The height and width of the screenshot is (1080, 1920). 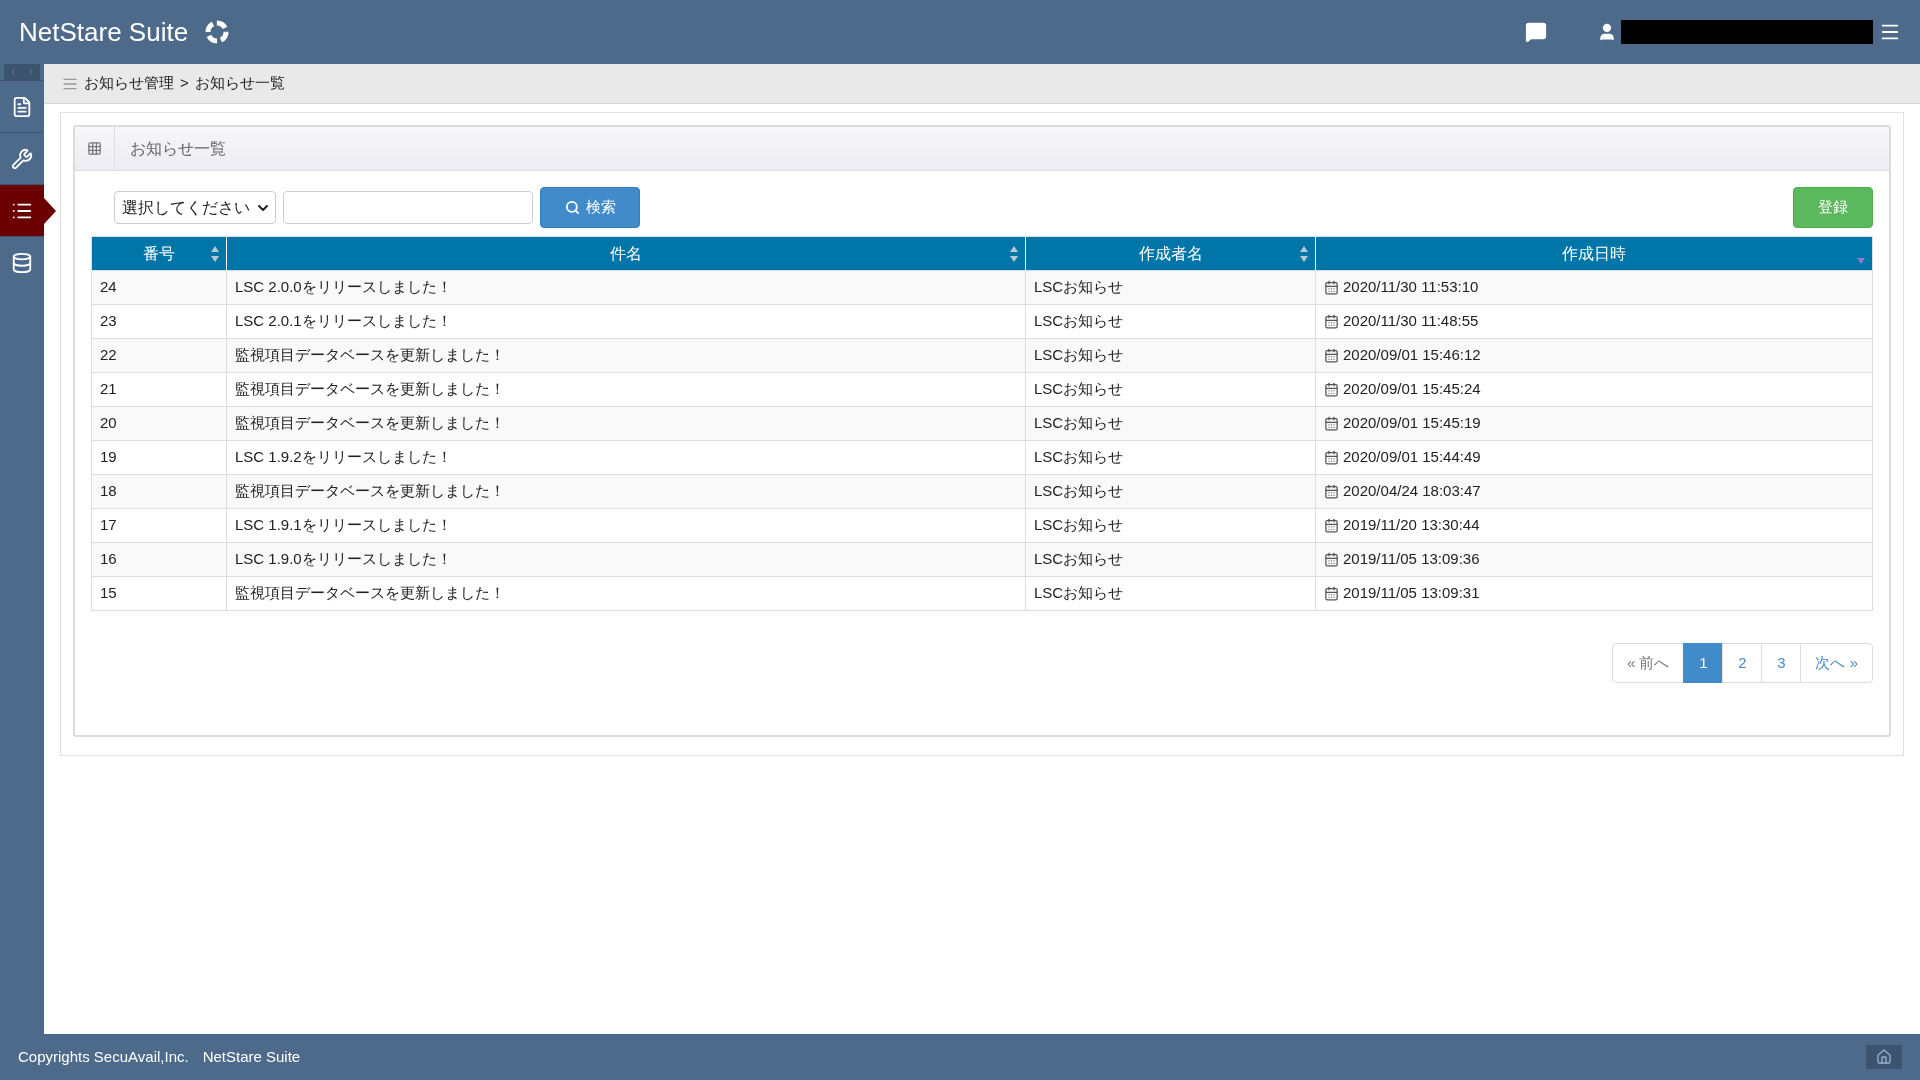 I want to click on breadcrumb-link: お知らせ管理, so click(x=129, y=83).